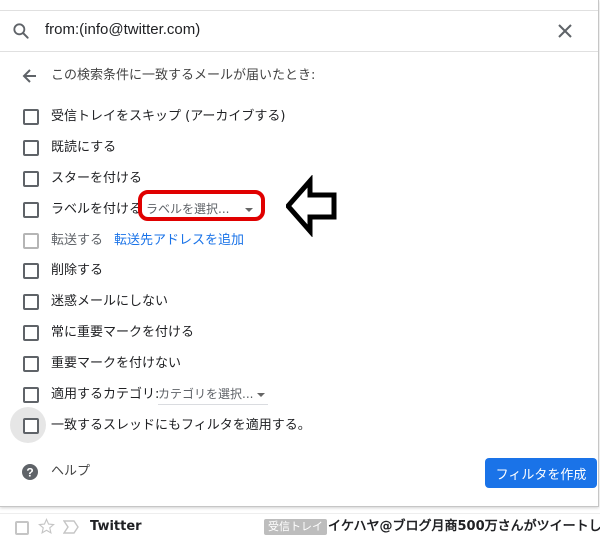 The image size is (600, 540). I want to click on option-delete: 削除する, so click(299, 271).